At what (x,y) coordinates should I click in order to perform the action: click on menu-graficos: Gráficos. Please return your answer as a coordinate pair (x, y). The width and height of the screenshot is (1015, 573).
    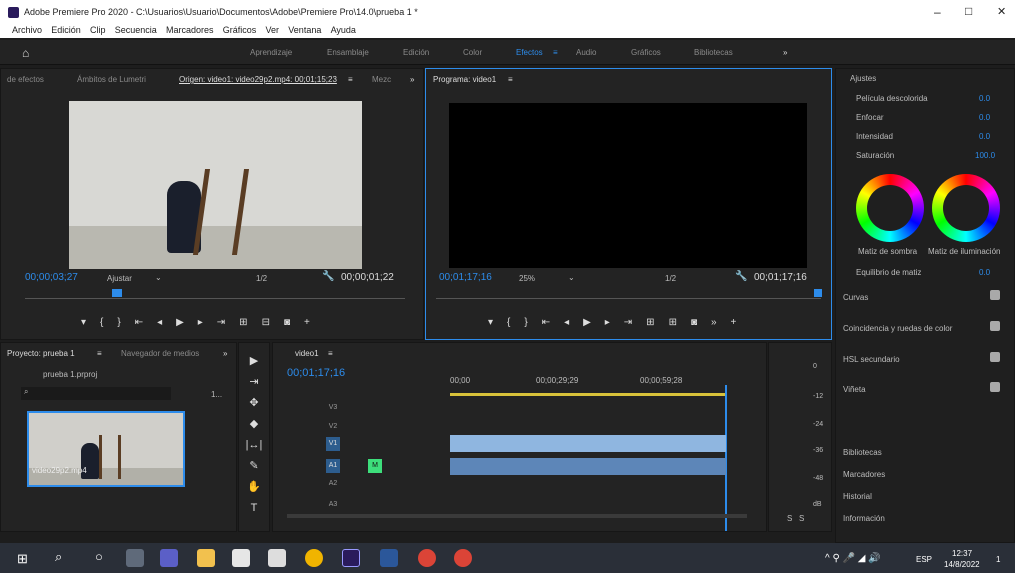
    Looking at the image, I should click on (240, 30).